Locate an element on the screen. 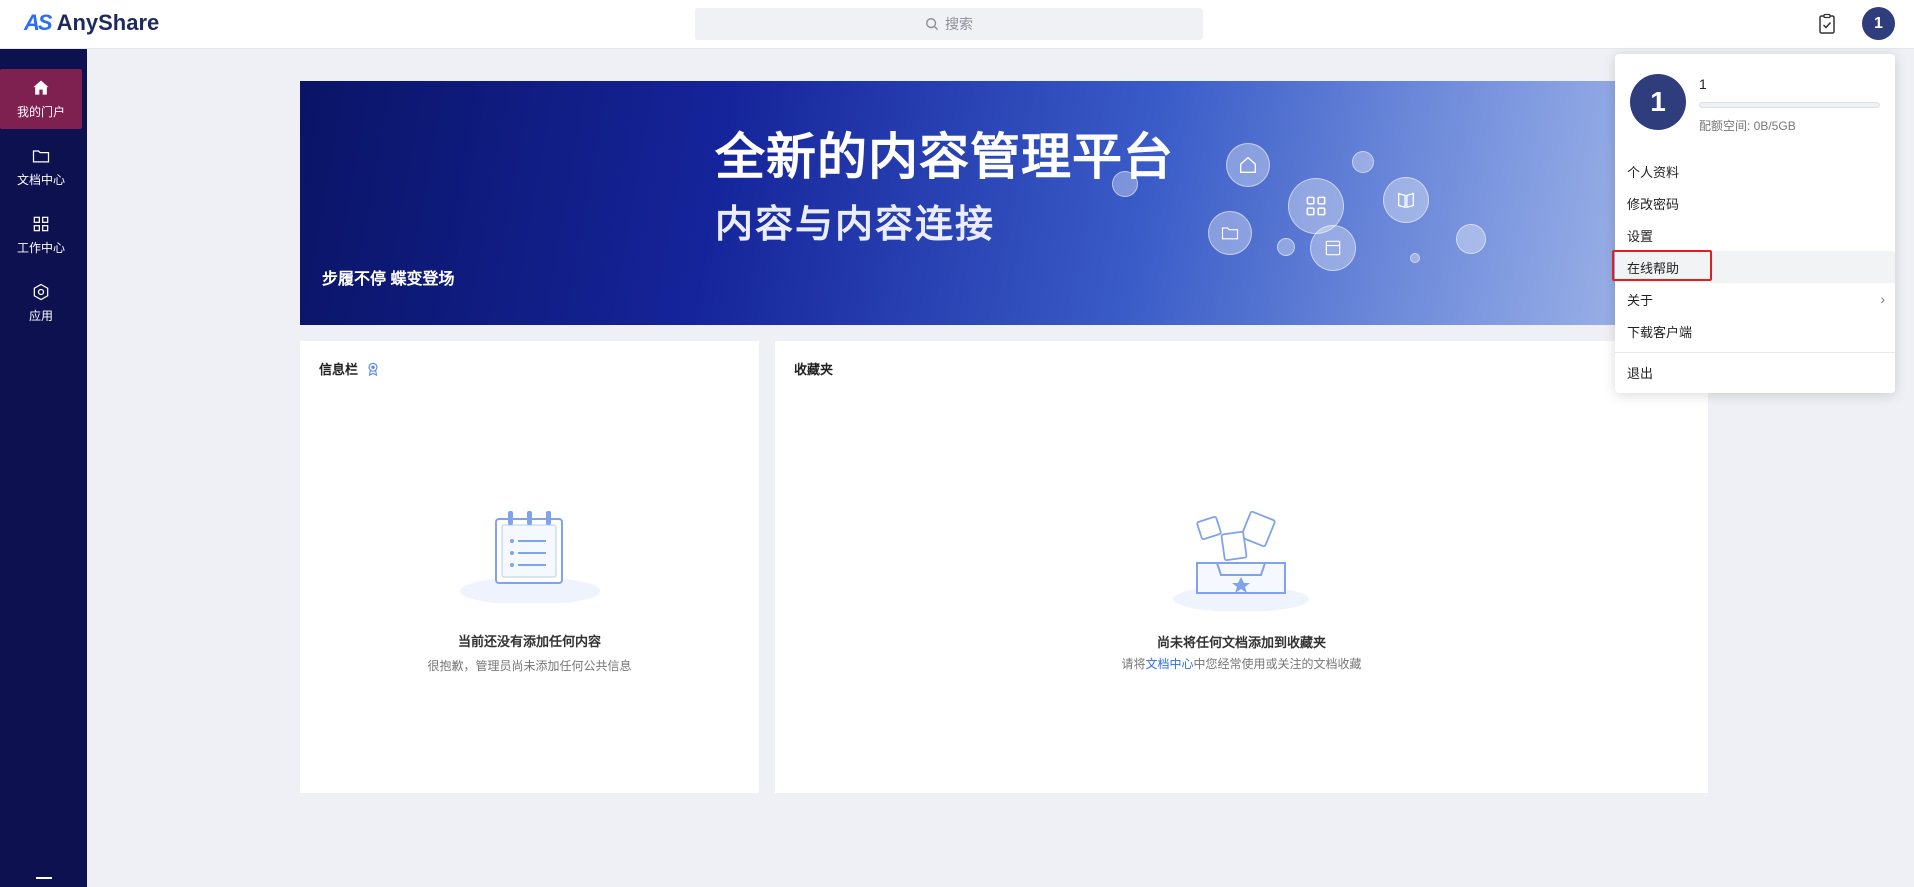  clipboard-check-icon is located at coordinates (1827, 24).